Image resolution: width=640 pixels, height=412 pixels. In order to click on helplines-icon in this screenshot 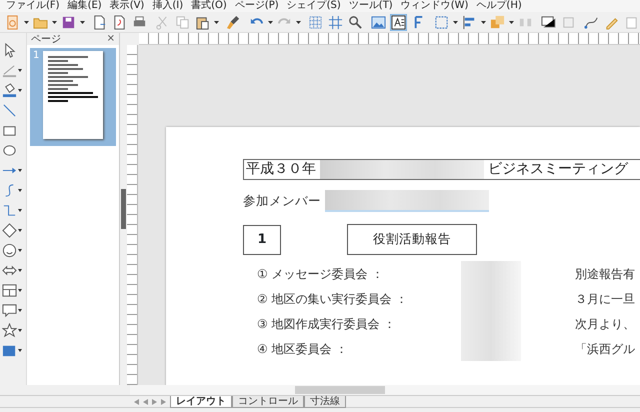, I will do `click(335, 22)`.